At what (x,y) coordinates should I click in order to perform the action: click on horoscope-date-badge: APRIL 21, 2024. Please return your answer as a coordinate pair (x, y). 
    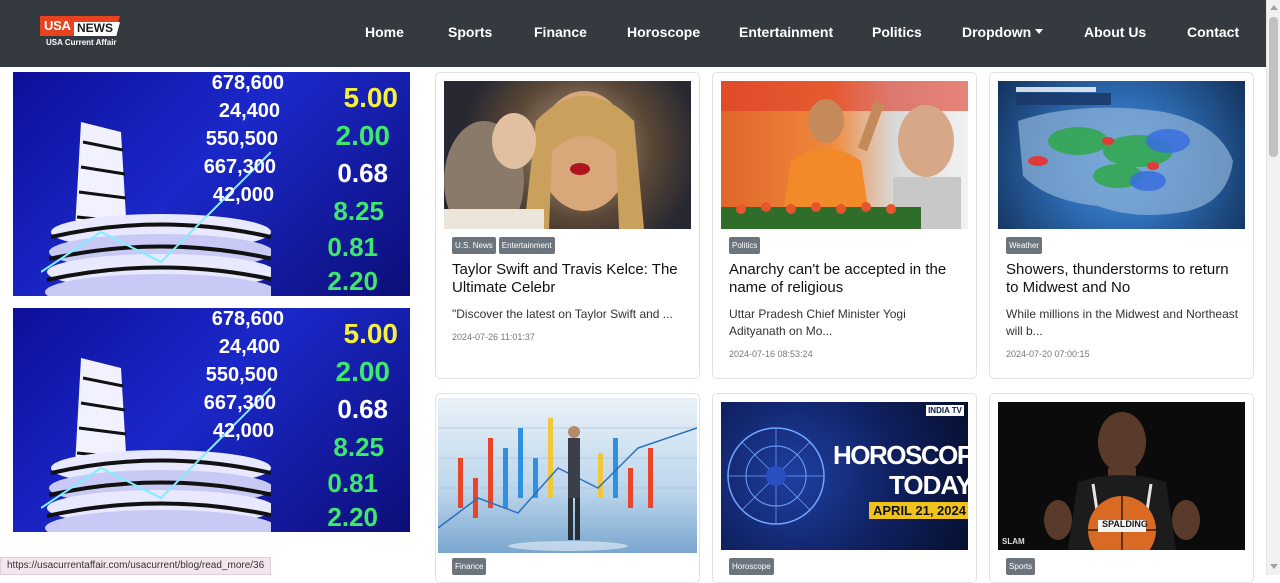
    Looking at the image, I should click on (918, 510).